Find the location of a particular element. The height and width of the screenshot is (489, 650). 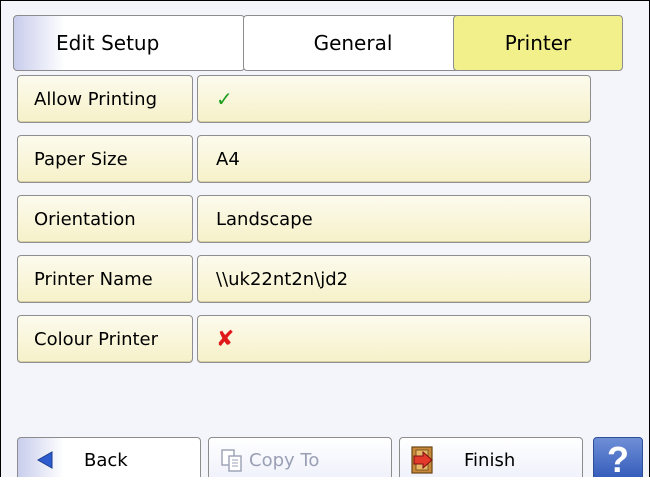

setting-row-orientation: Orientation Landscape is located at coordinates (304, 219).